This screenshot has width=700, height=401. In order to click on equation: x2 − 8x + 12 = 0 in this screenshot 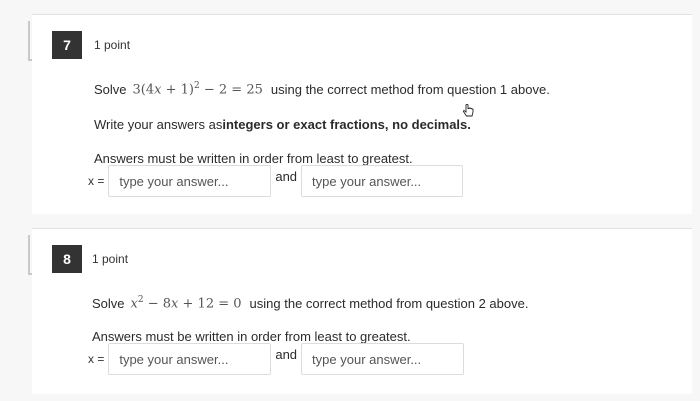, I will do `click(186, 303)`.